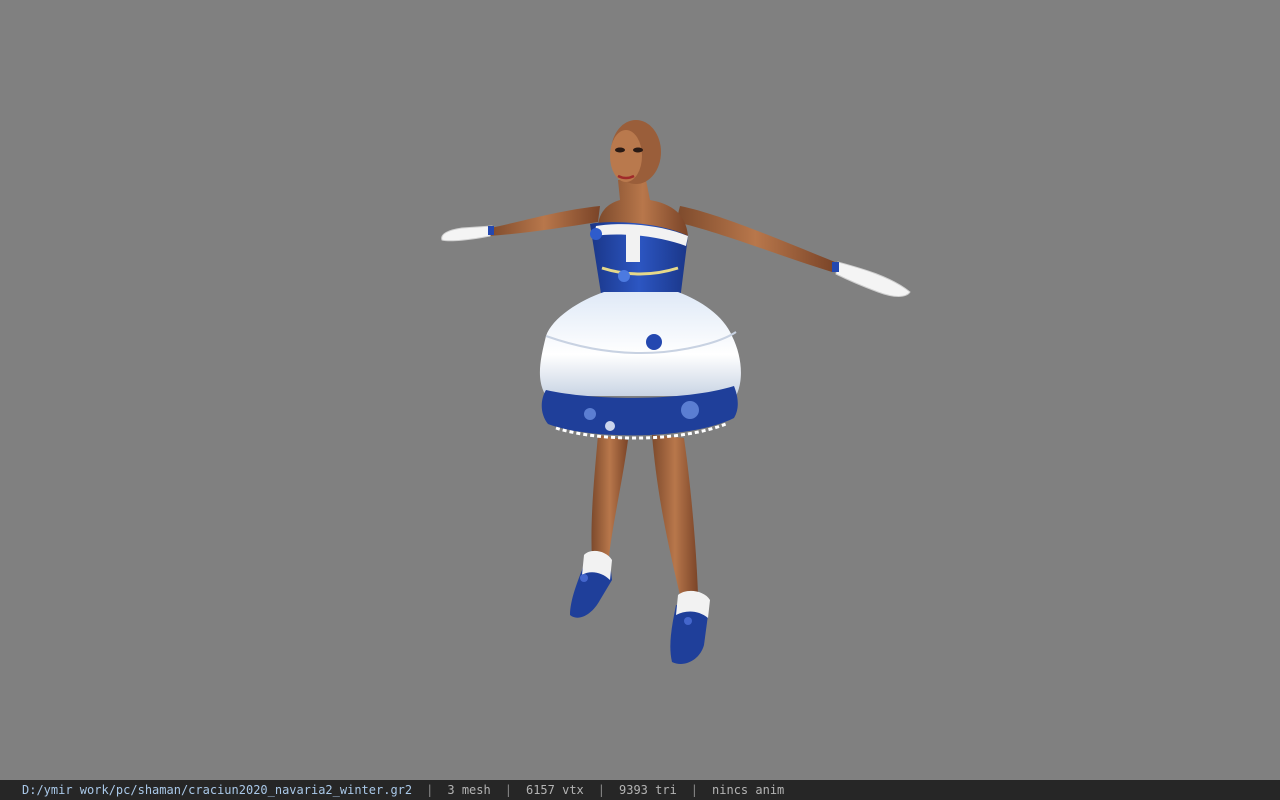 This screenshot has height=800, width=1280. I want to click on mesh-count: 3 mesh, so click(469, 790).